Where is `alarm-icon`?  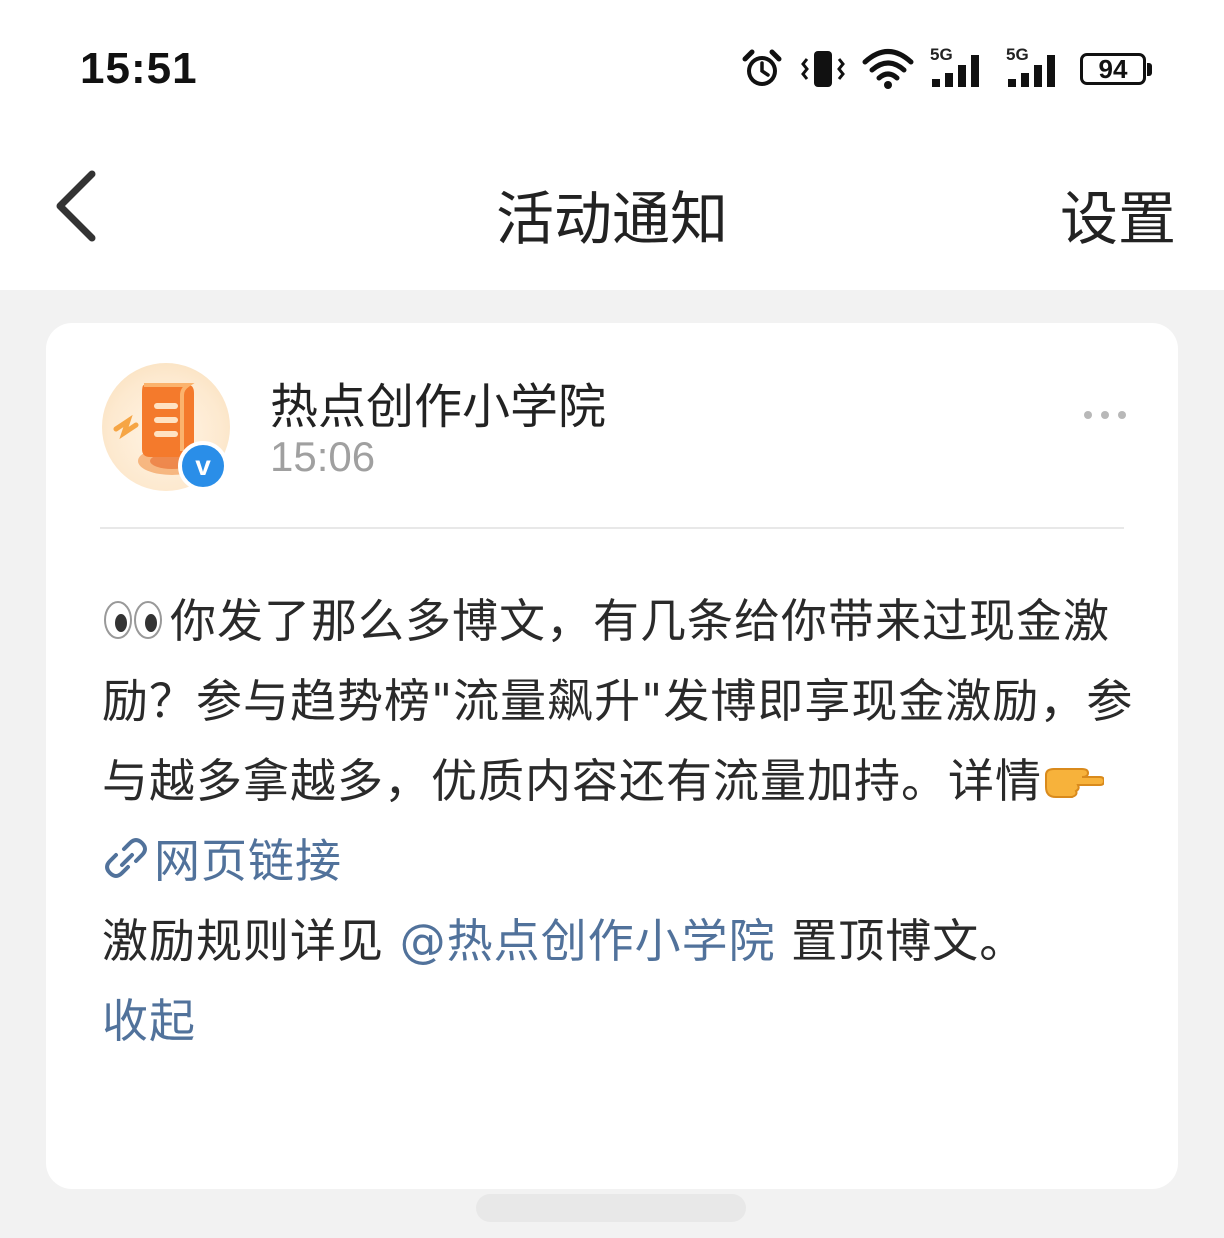 alarm-icon is located at coordinates (762, 67).